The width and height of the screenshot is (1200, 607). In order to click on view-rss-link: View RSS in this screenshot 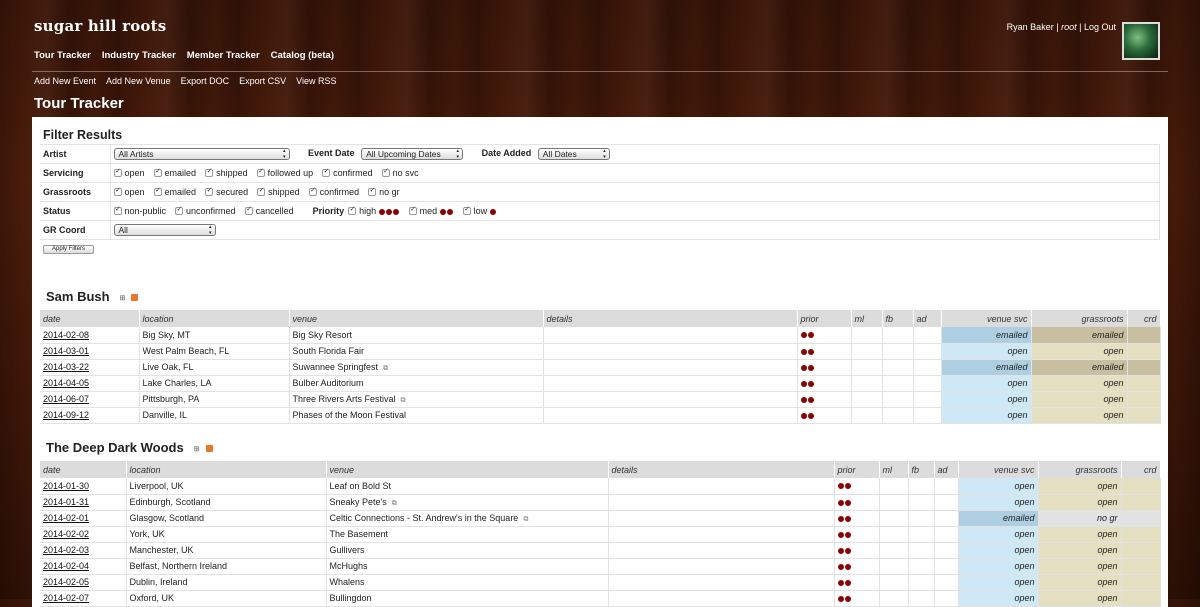, I will do `click(316, 81)`.